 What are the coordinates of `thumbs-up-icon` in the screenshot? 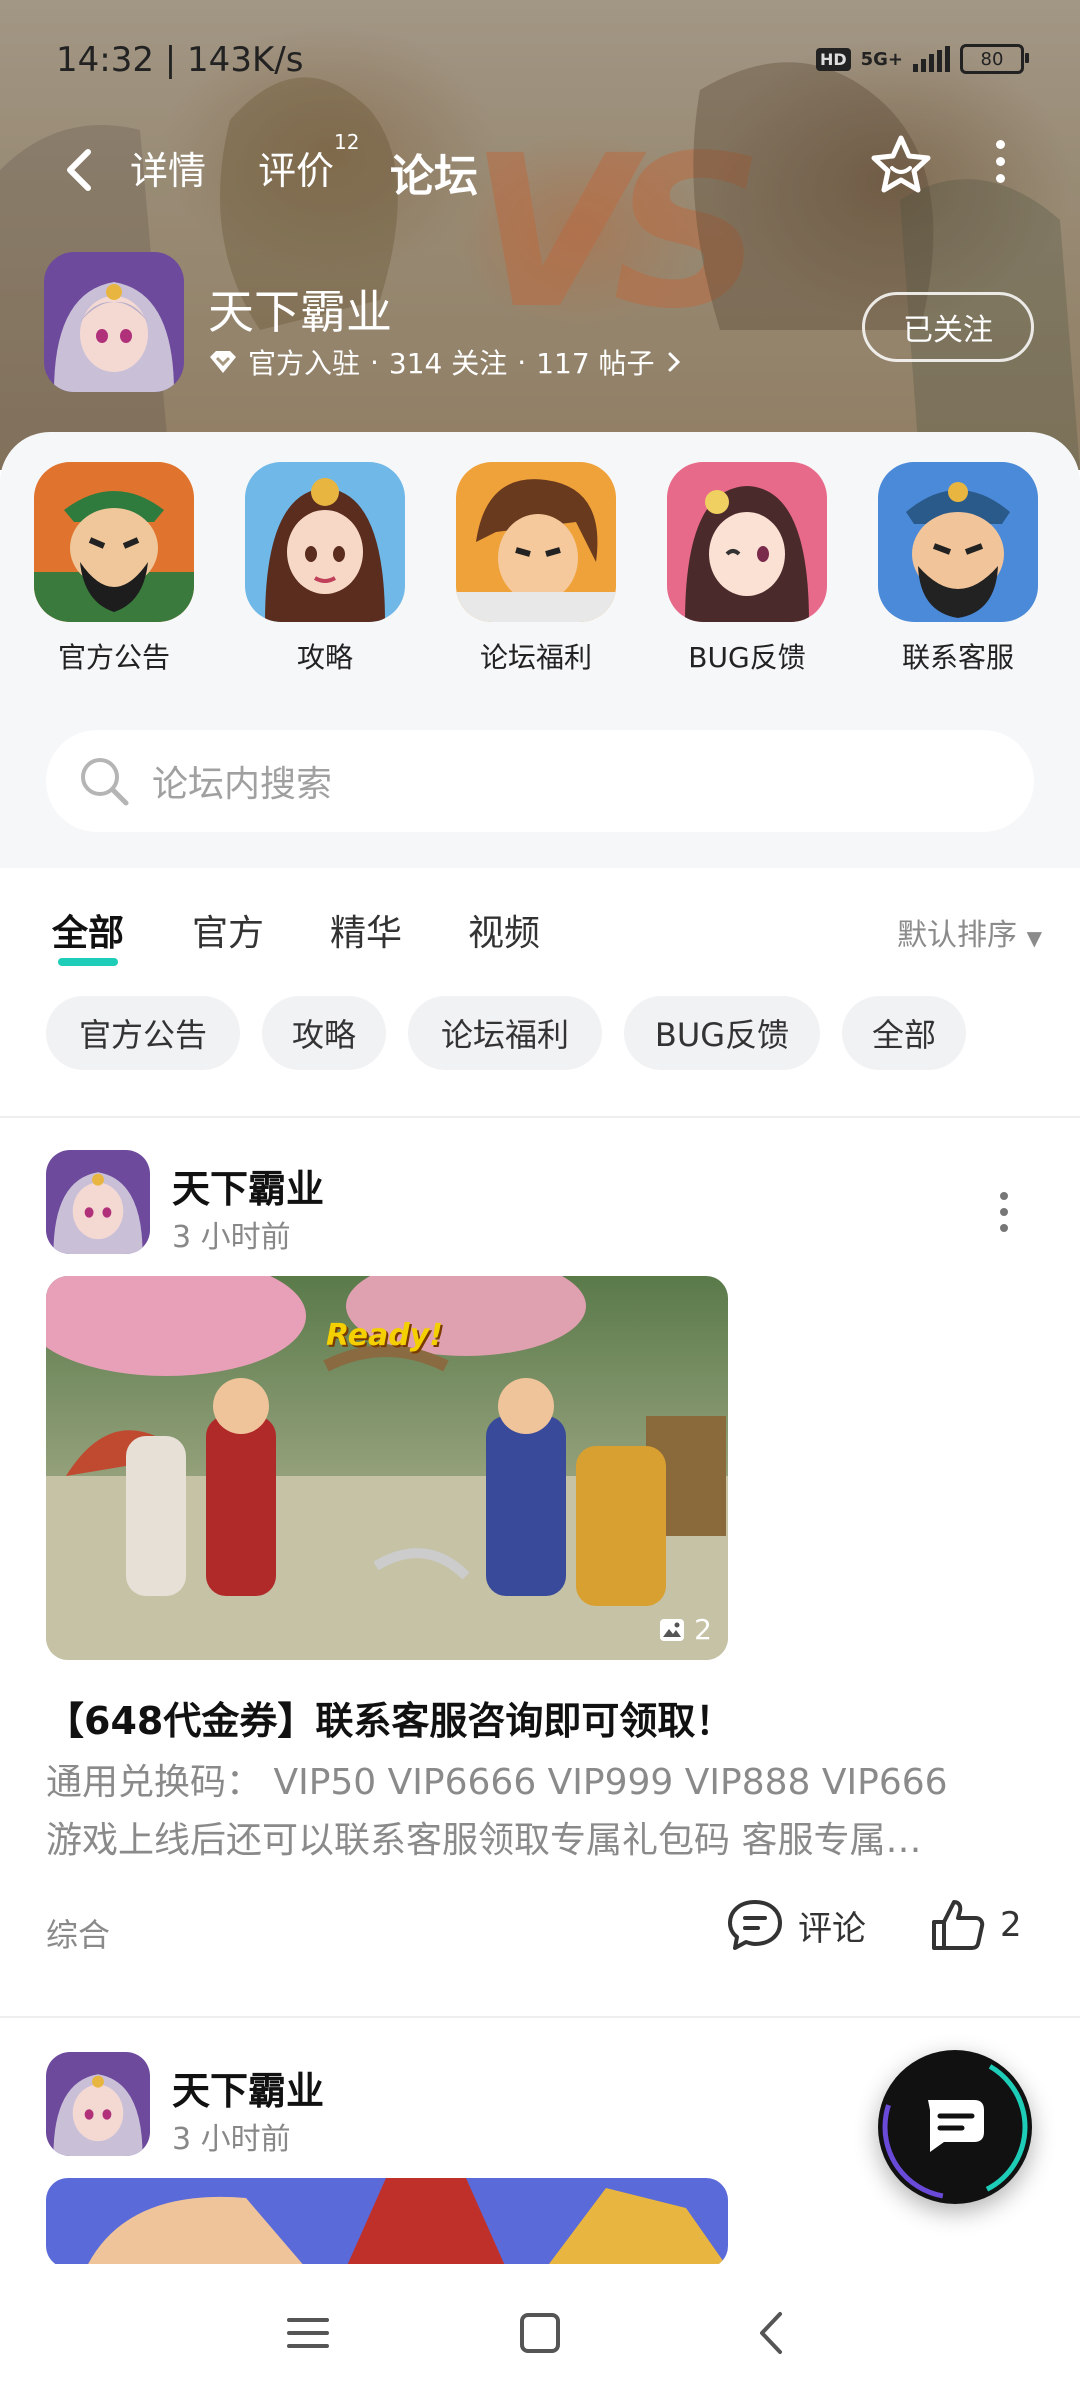 It's located at (958, 1925).